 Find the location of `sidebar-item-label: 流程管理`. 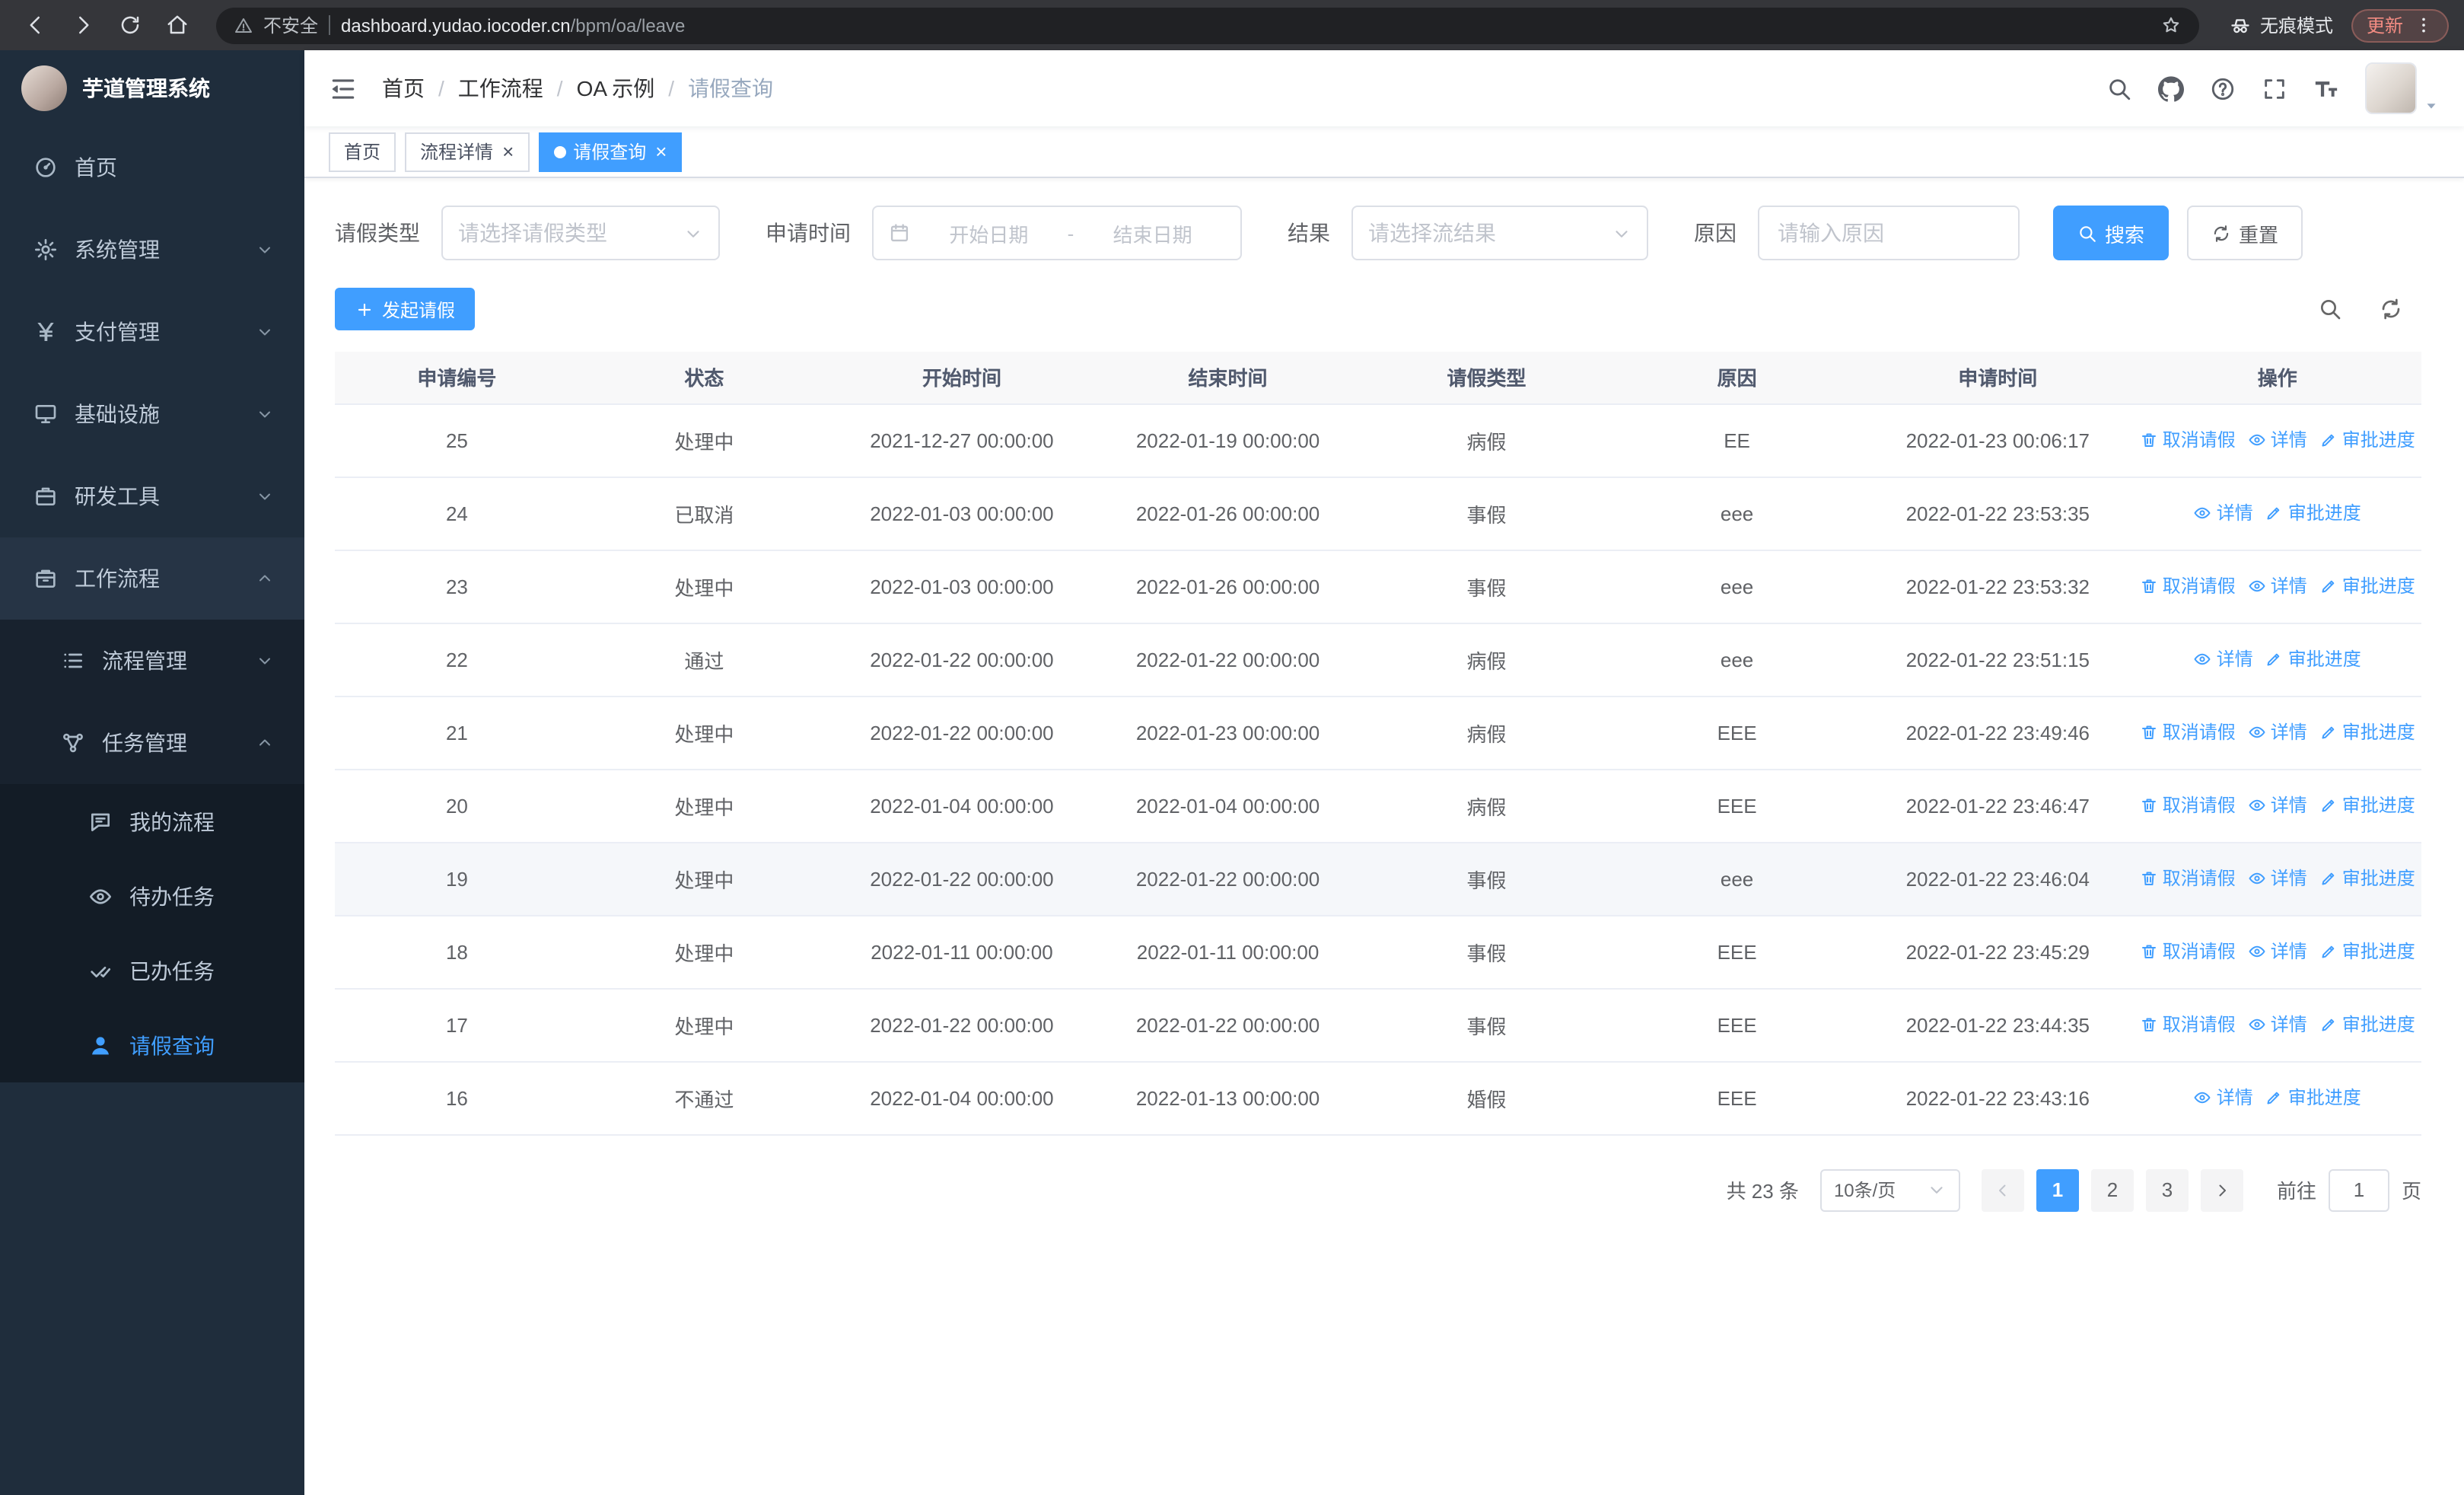

sidebar-item-label: 流程管理 is located at coordinates (144, 661).